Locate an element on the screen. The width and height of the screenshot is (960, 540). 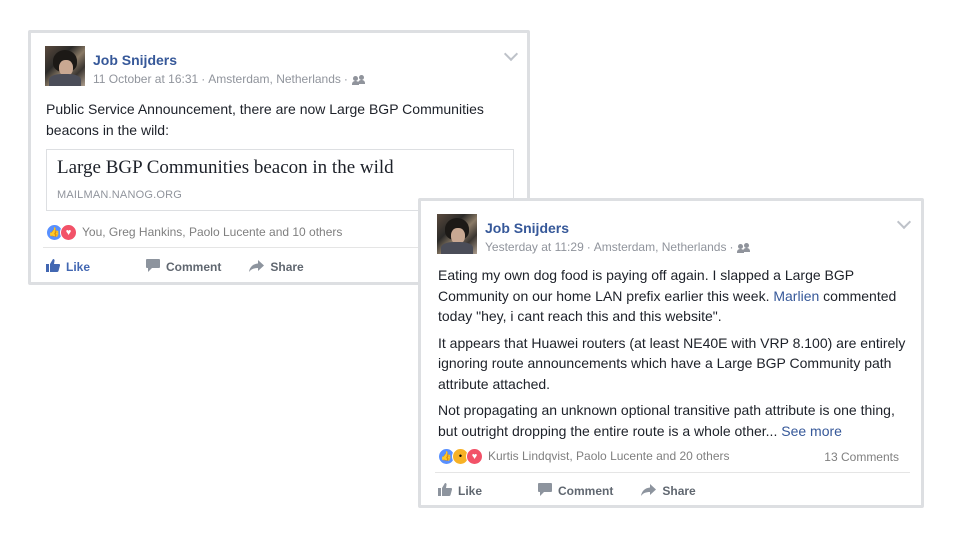
attachment-domain: MAILMAN.NANOG.ORG is located at coordinates (120, 195).